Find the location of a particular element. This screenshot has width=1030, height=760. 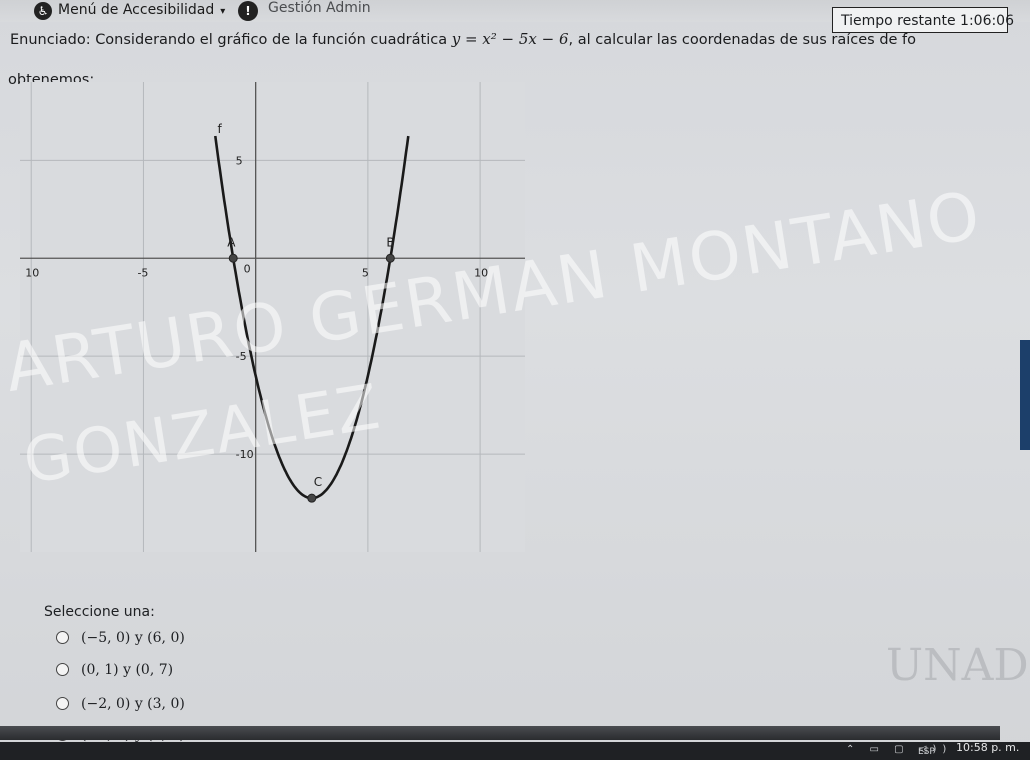

point-label: C is located at coordinates (318, 482).